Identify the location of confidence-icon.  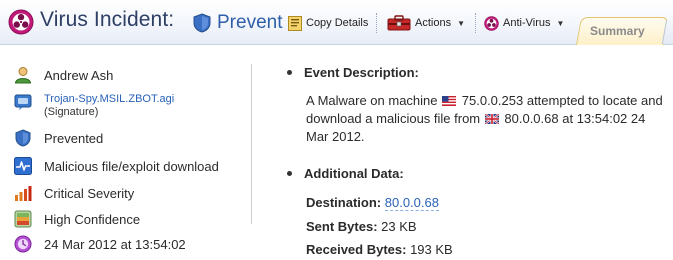
(23, 219).